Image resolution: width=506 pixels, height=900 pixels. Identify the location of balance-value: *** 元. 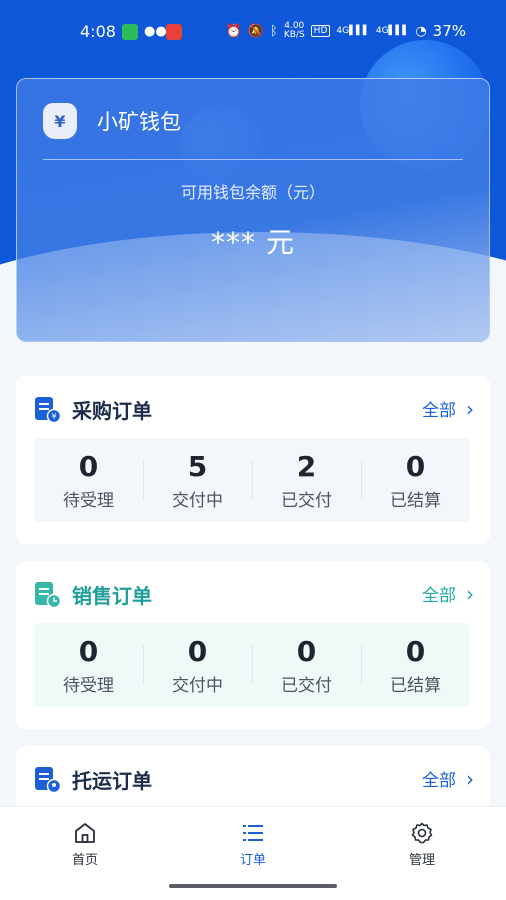
(253, 242).